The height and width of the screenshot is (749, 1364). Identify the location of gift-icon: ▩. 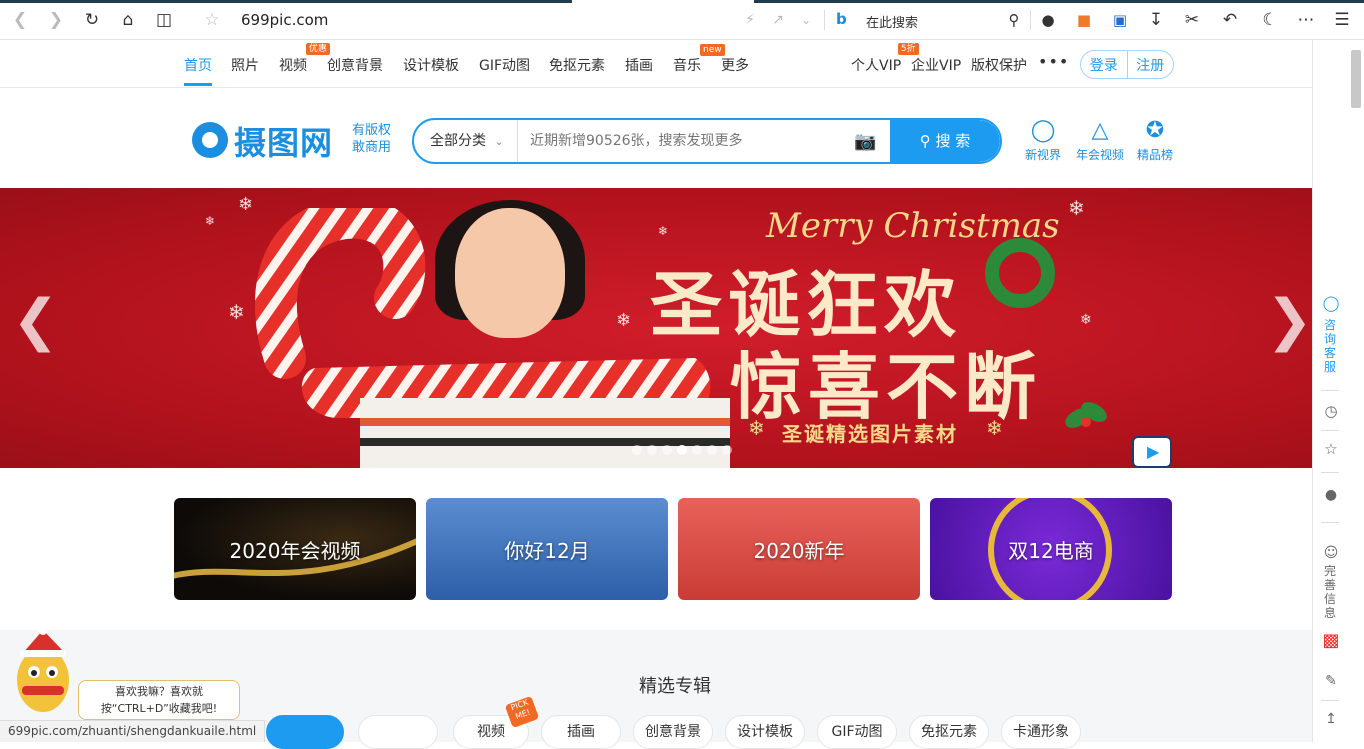
(1331, 641).